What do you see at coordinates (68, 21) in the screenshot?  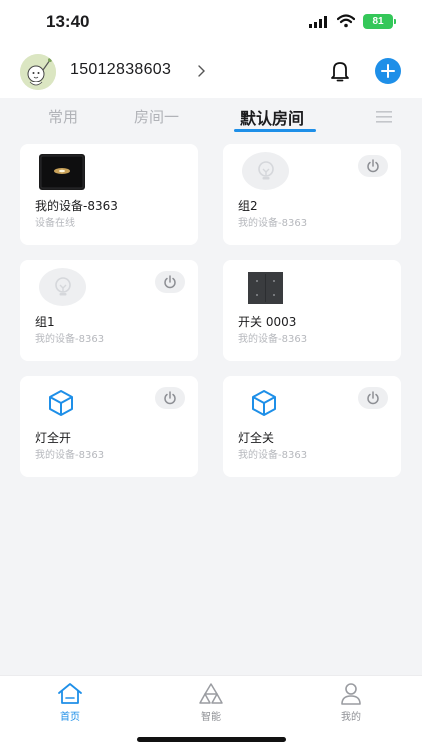 I see `status-time: 13:40` at bounding box center [68, 21].